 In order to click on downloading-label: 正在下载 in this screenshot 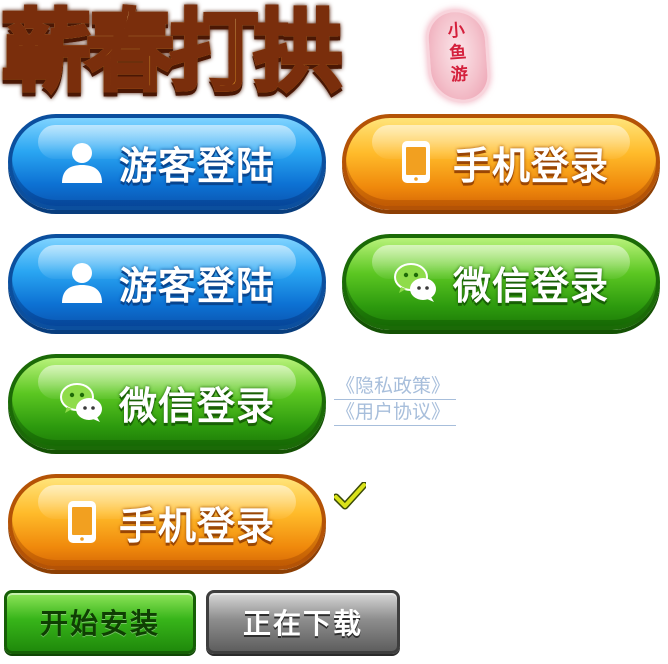, I will do `click(302, 623)`.